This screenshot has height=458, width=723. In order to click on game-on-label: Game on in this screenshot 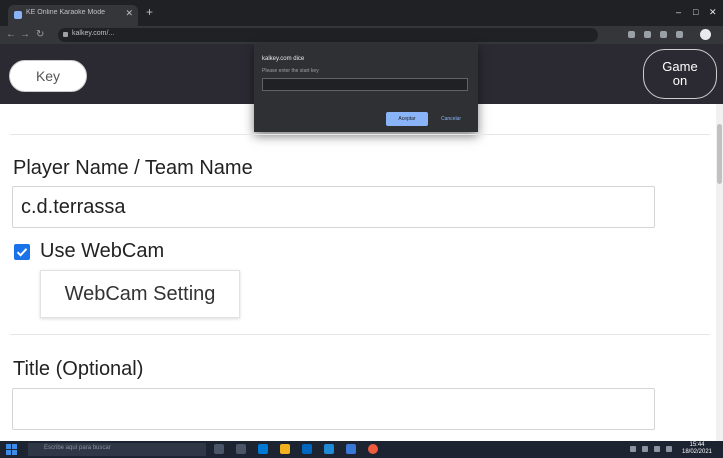, I will do `click(680, 73)`.